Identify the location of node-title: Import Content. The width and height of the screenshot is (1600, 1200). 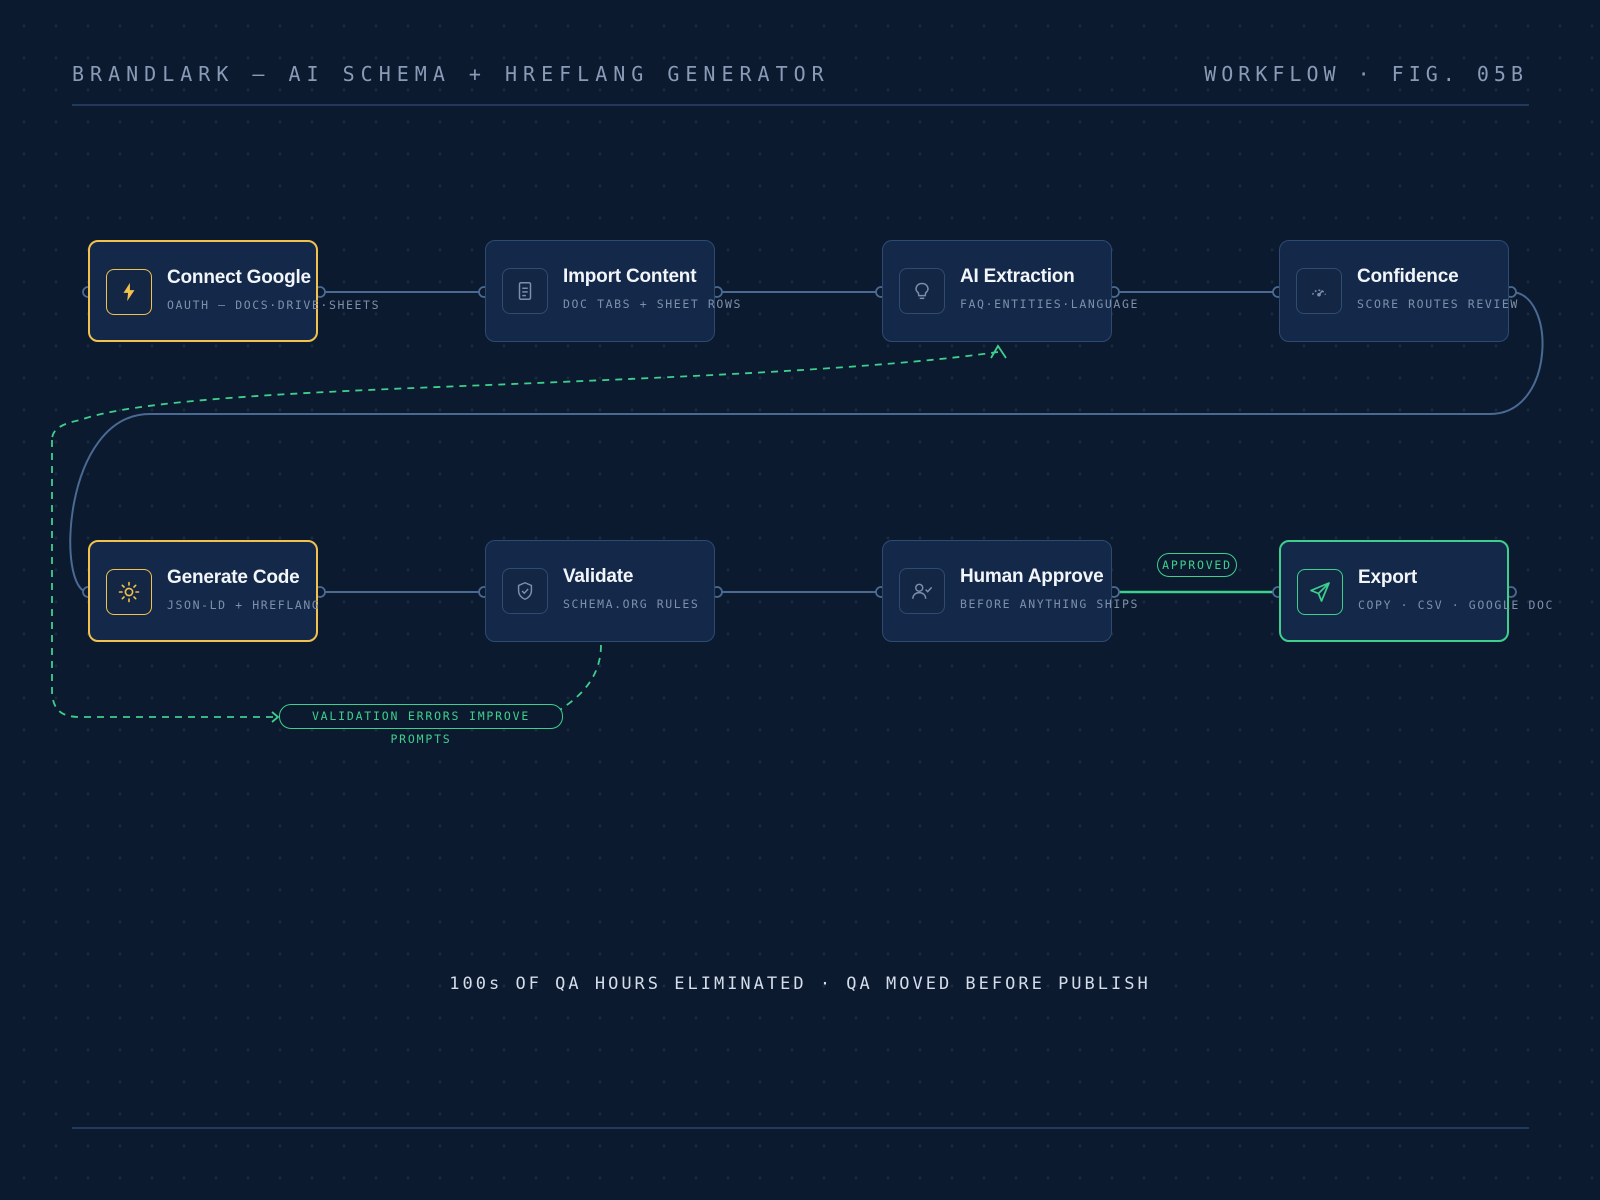
(630, 276).